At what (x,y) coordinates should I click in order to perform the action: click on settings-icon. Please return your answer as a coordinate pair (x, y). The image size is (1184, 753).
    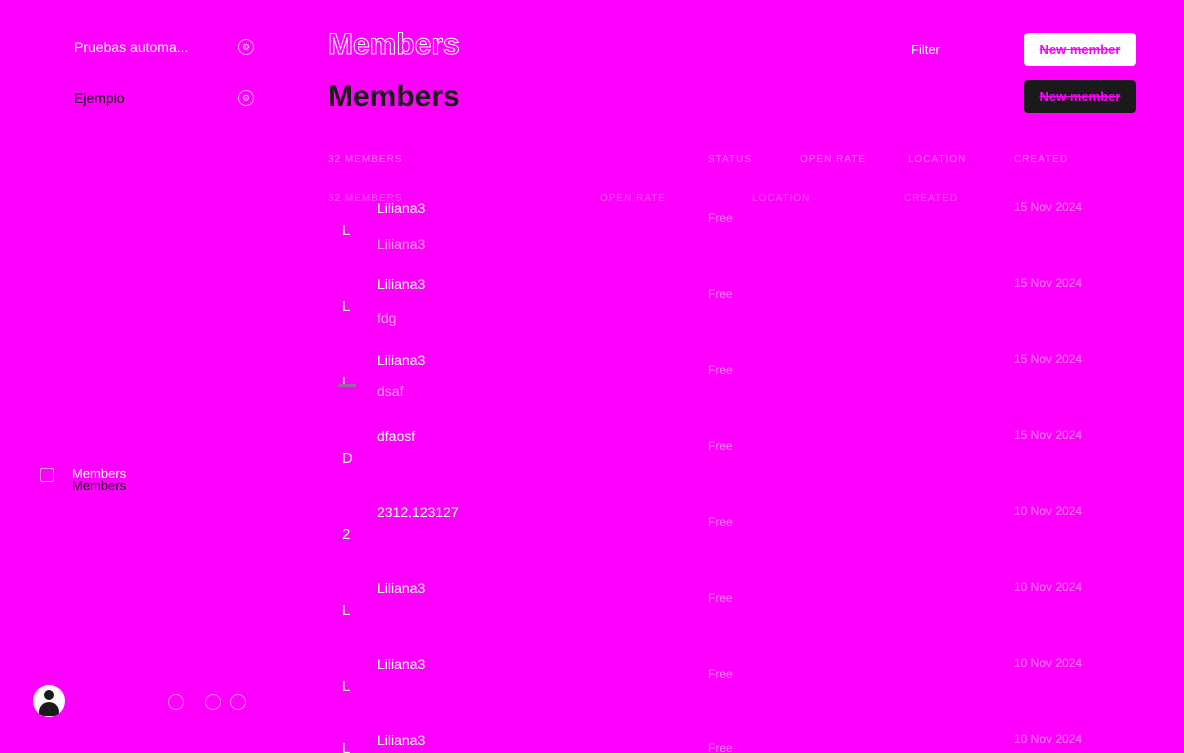
    Looking at the image, I should click on (238, 702).